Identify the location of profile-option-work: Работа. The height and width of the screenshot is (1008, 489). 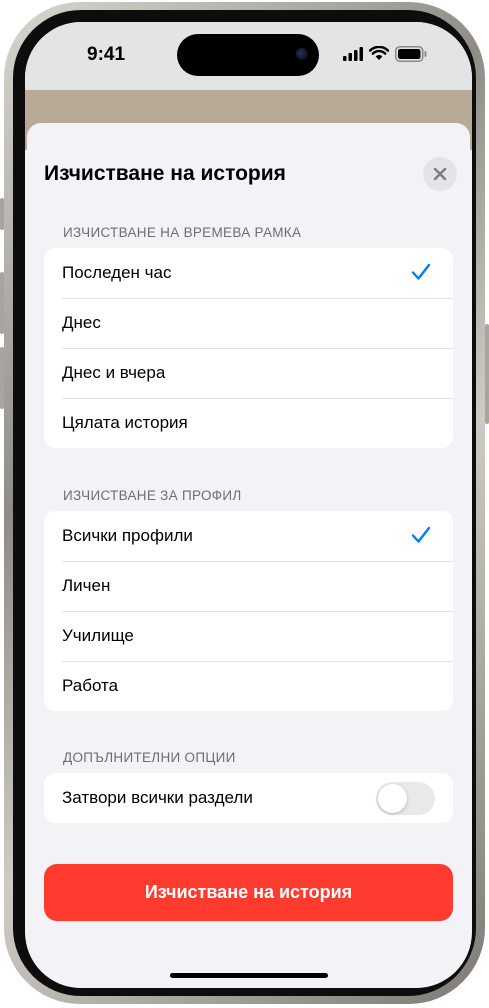
(248, 686).